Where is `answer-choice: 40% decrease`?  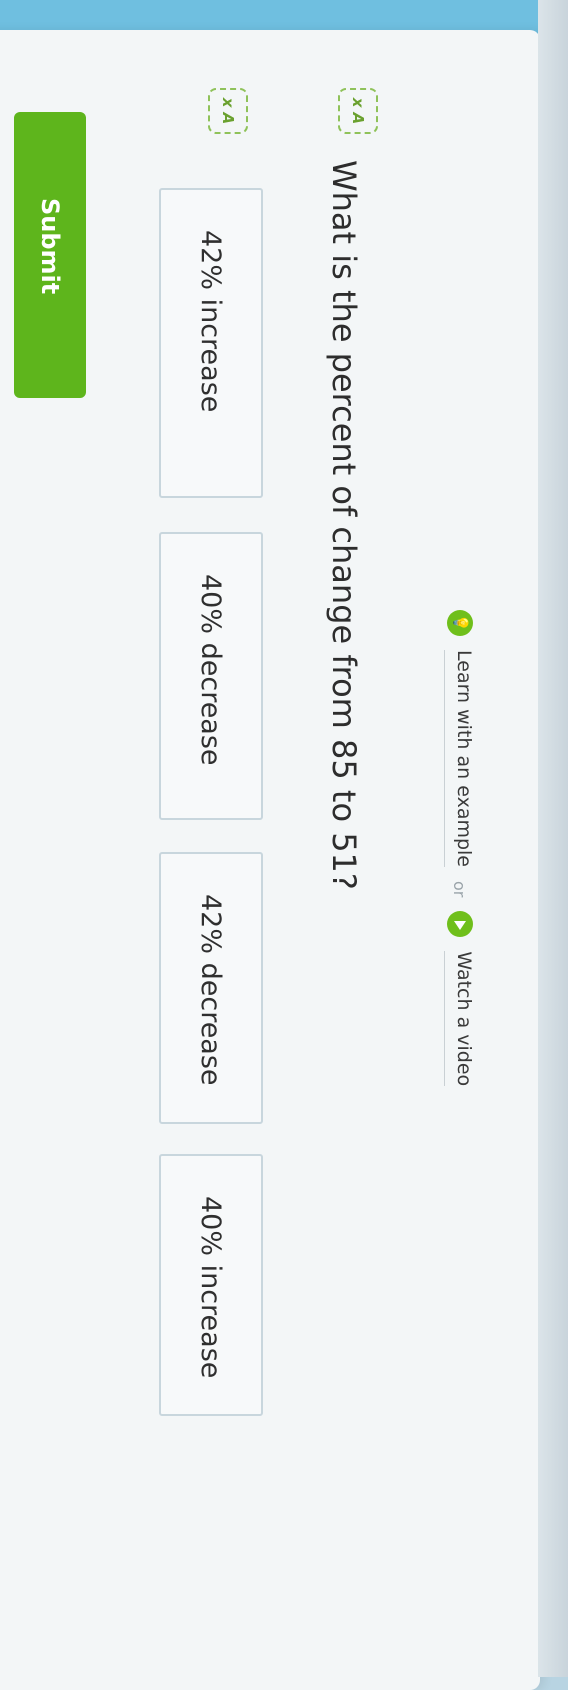 answer-choice: 40% decrease is located at coordinates (211, 676).